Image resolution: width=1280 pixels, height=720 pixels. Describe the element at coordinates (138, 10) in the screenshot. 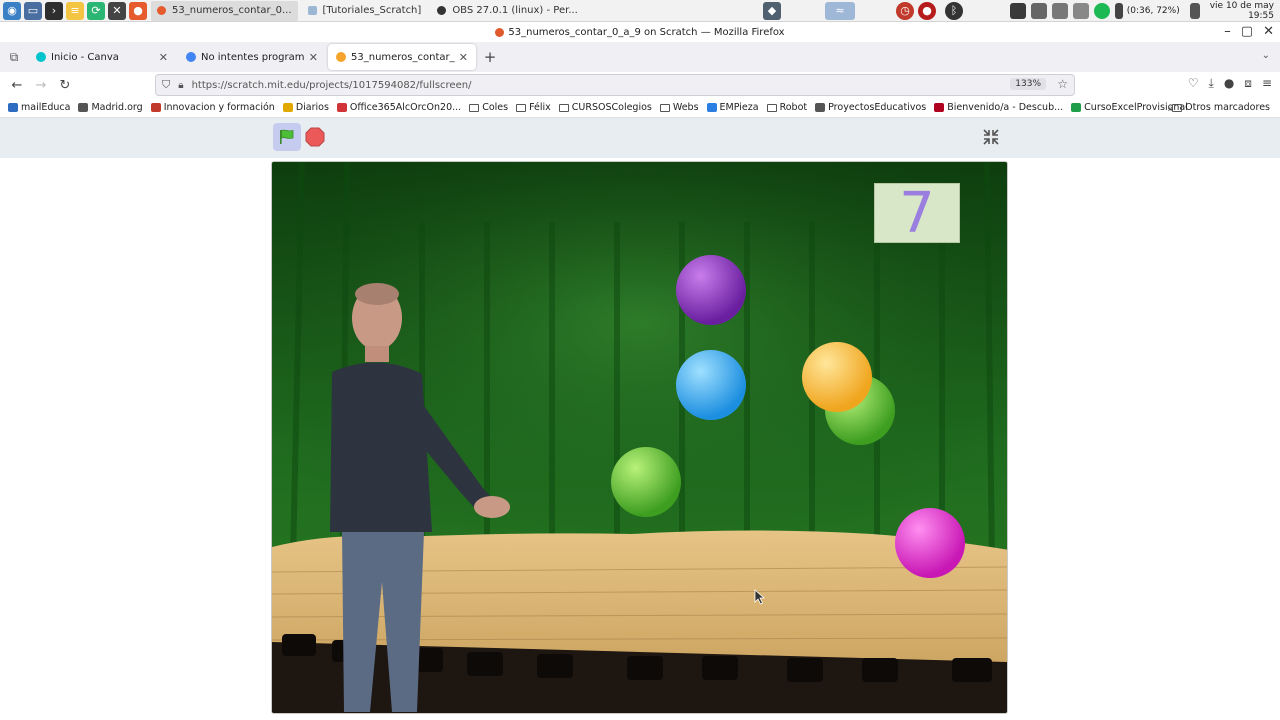

I see `firefox-icon: ●` at that location.